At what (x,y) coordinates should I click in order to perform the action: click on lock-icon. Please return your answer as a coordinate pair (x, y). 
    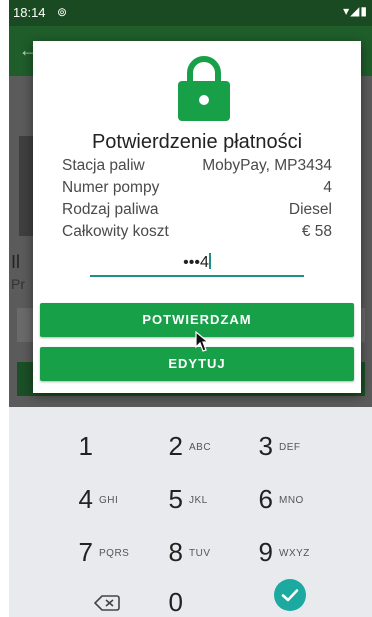
    Looking at the image, I should click on (204, 88).